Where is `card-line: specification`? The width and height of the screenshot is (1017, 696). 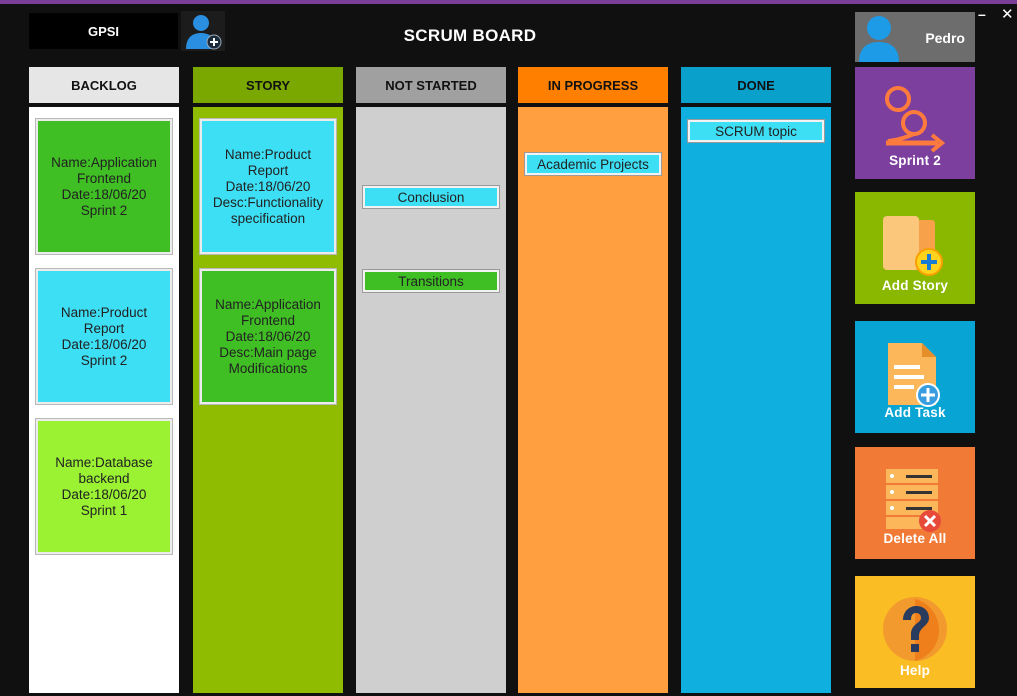 card-line: specification is located at coordinates (268, 218).